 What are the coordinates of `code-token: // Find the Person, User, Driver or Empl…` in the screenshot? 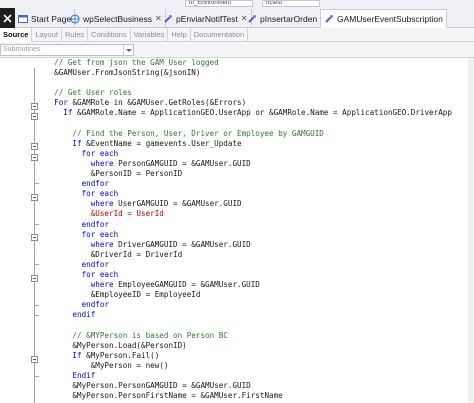 It's located at (184, 133).